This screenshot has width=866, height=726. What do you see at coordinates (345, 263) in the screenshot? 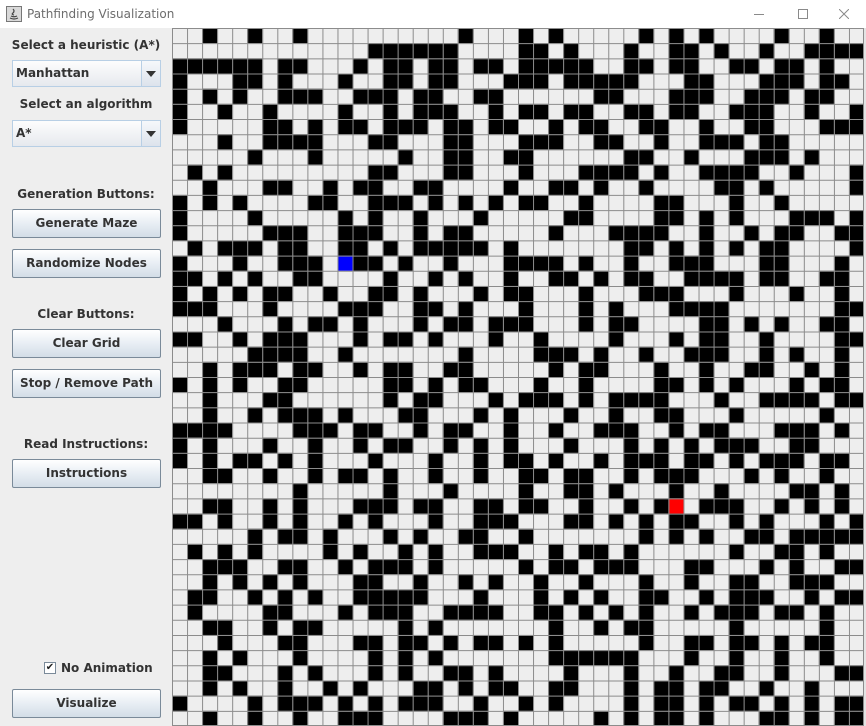
I see `start-node` at bounding box center [345, 263].